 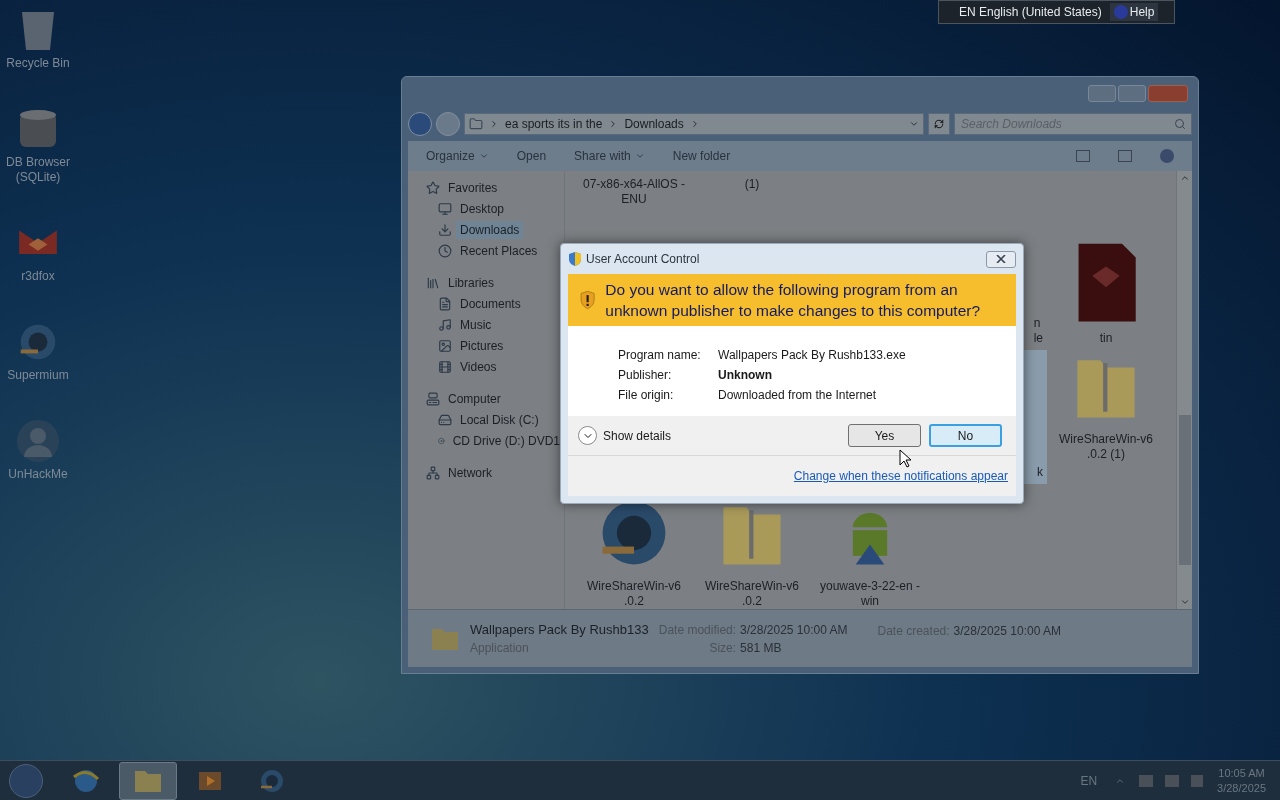 I want to click on nav-item: Videos, so click(x=478, y=366).